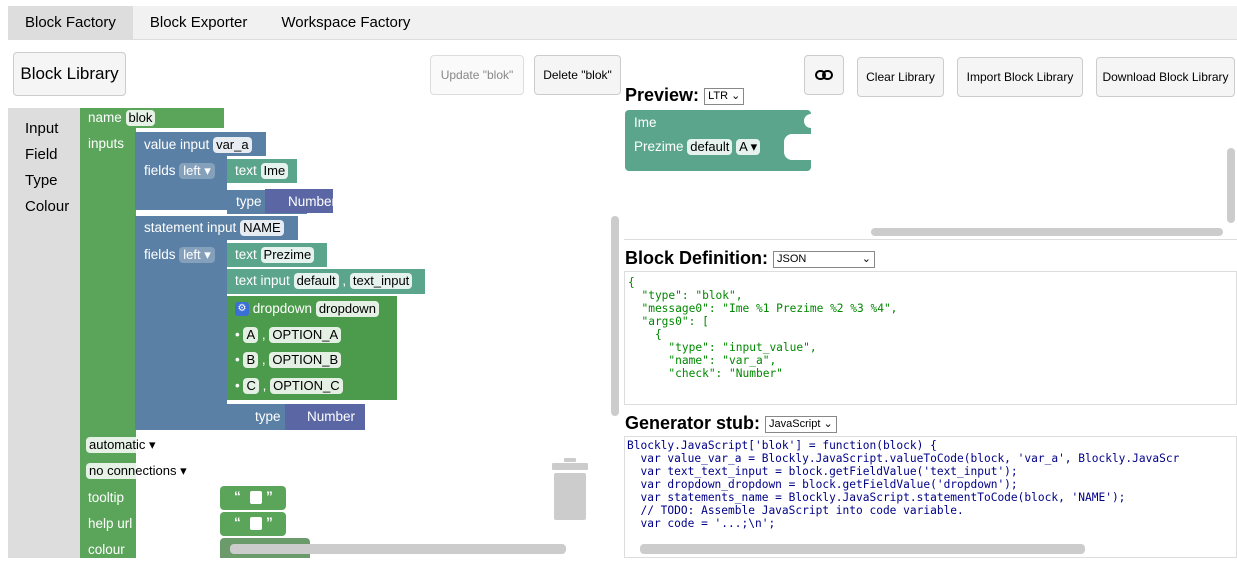  I want to click on link-icon, so click(824, 75).